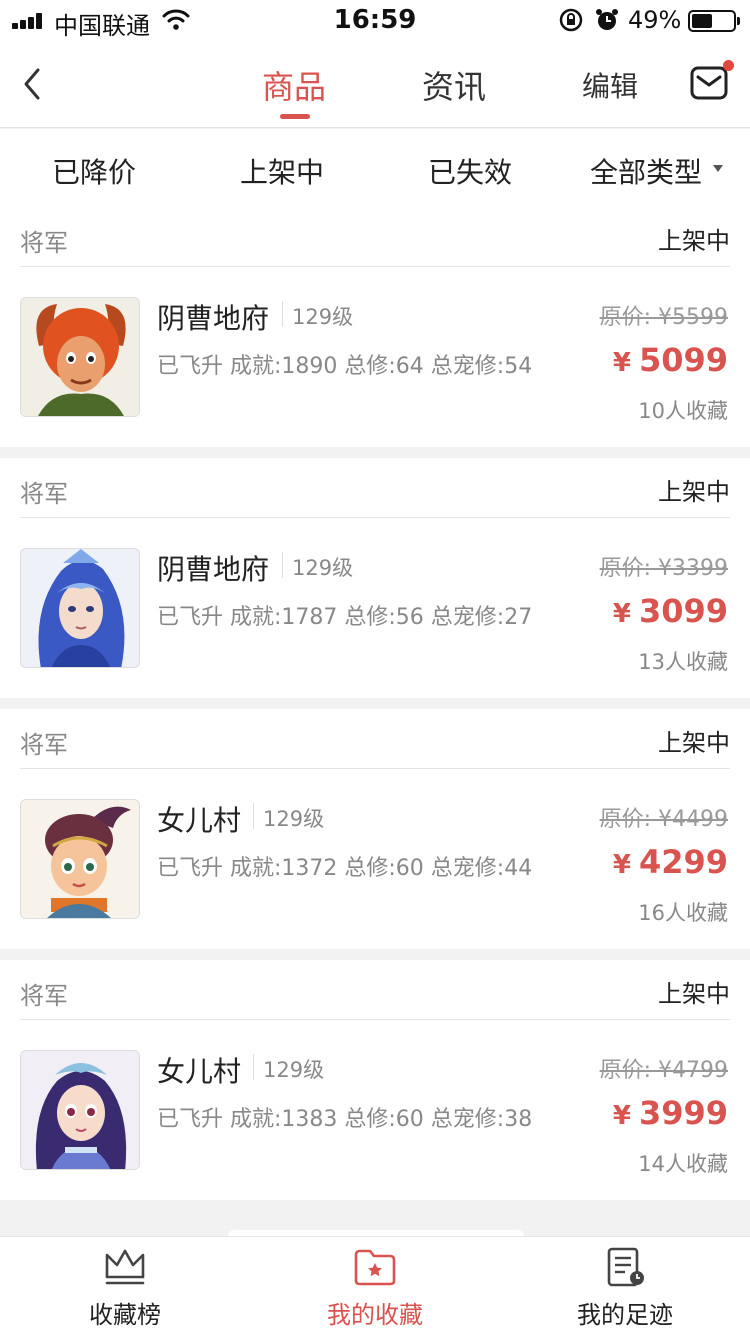  I want to click on character-stats: 已飞升 成就:1383 总修:60 总宠修:38, so click(345, 1119).